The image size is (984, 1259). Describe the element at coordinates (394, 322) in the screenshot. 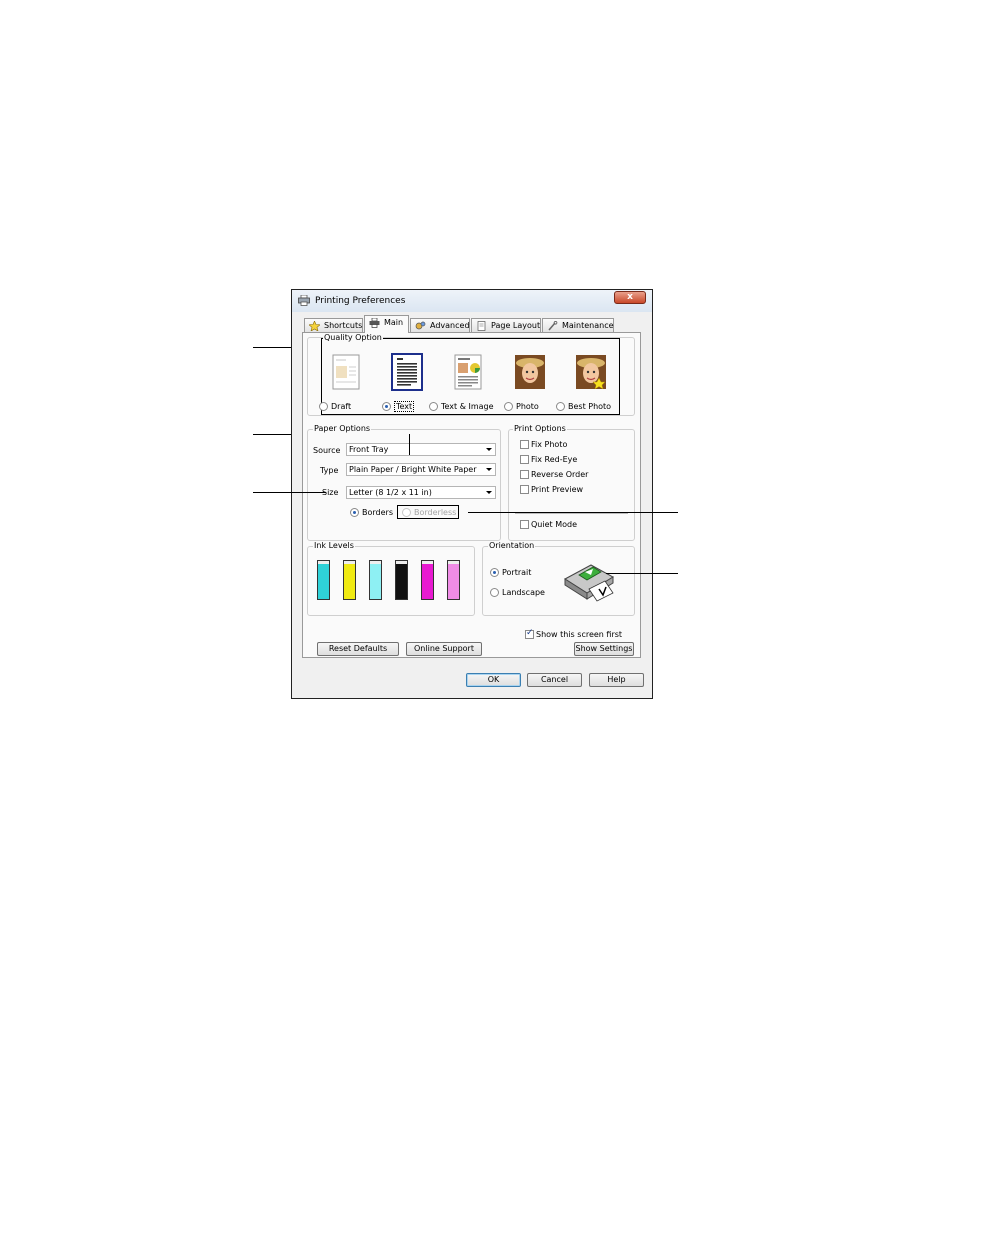

I see `tab-label: Main` at that location.